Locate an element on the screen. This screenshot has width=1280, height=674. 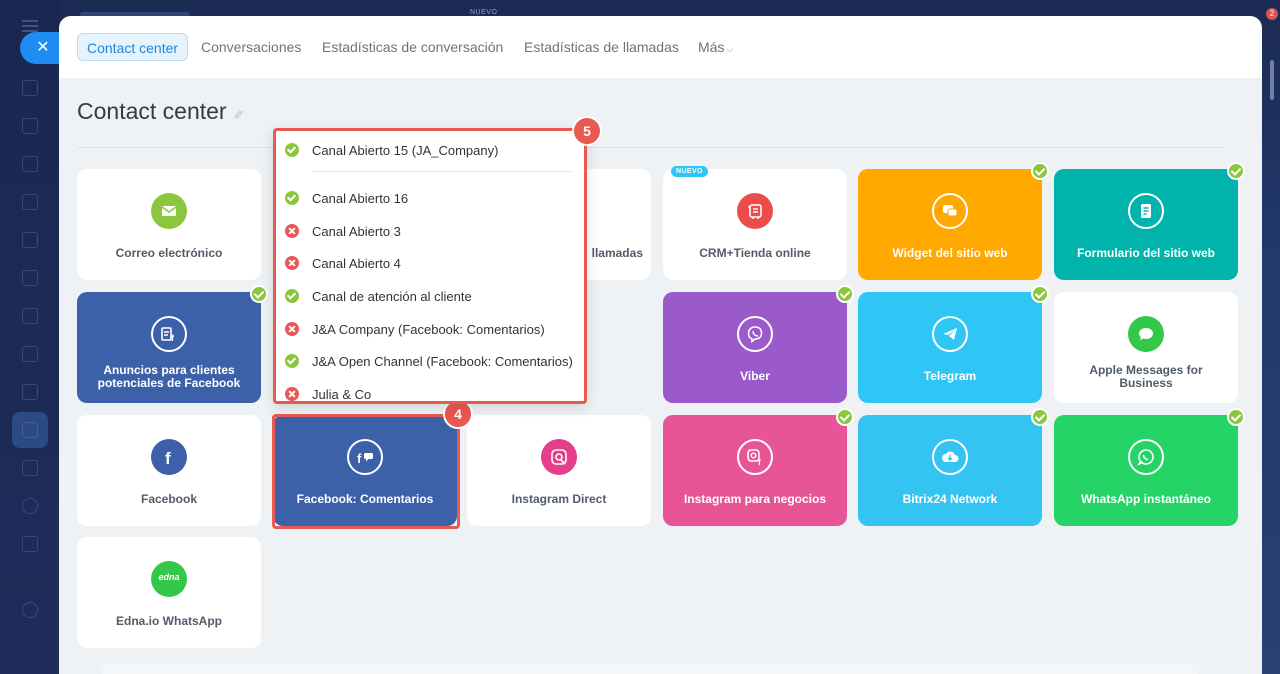
tile-label: CRM+Tienda online is located at coordinates (755, 253).